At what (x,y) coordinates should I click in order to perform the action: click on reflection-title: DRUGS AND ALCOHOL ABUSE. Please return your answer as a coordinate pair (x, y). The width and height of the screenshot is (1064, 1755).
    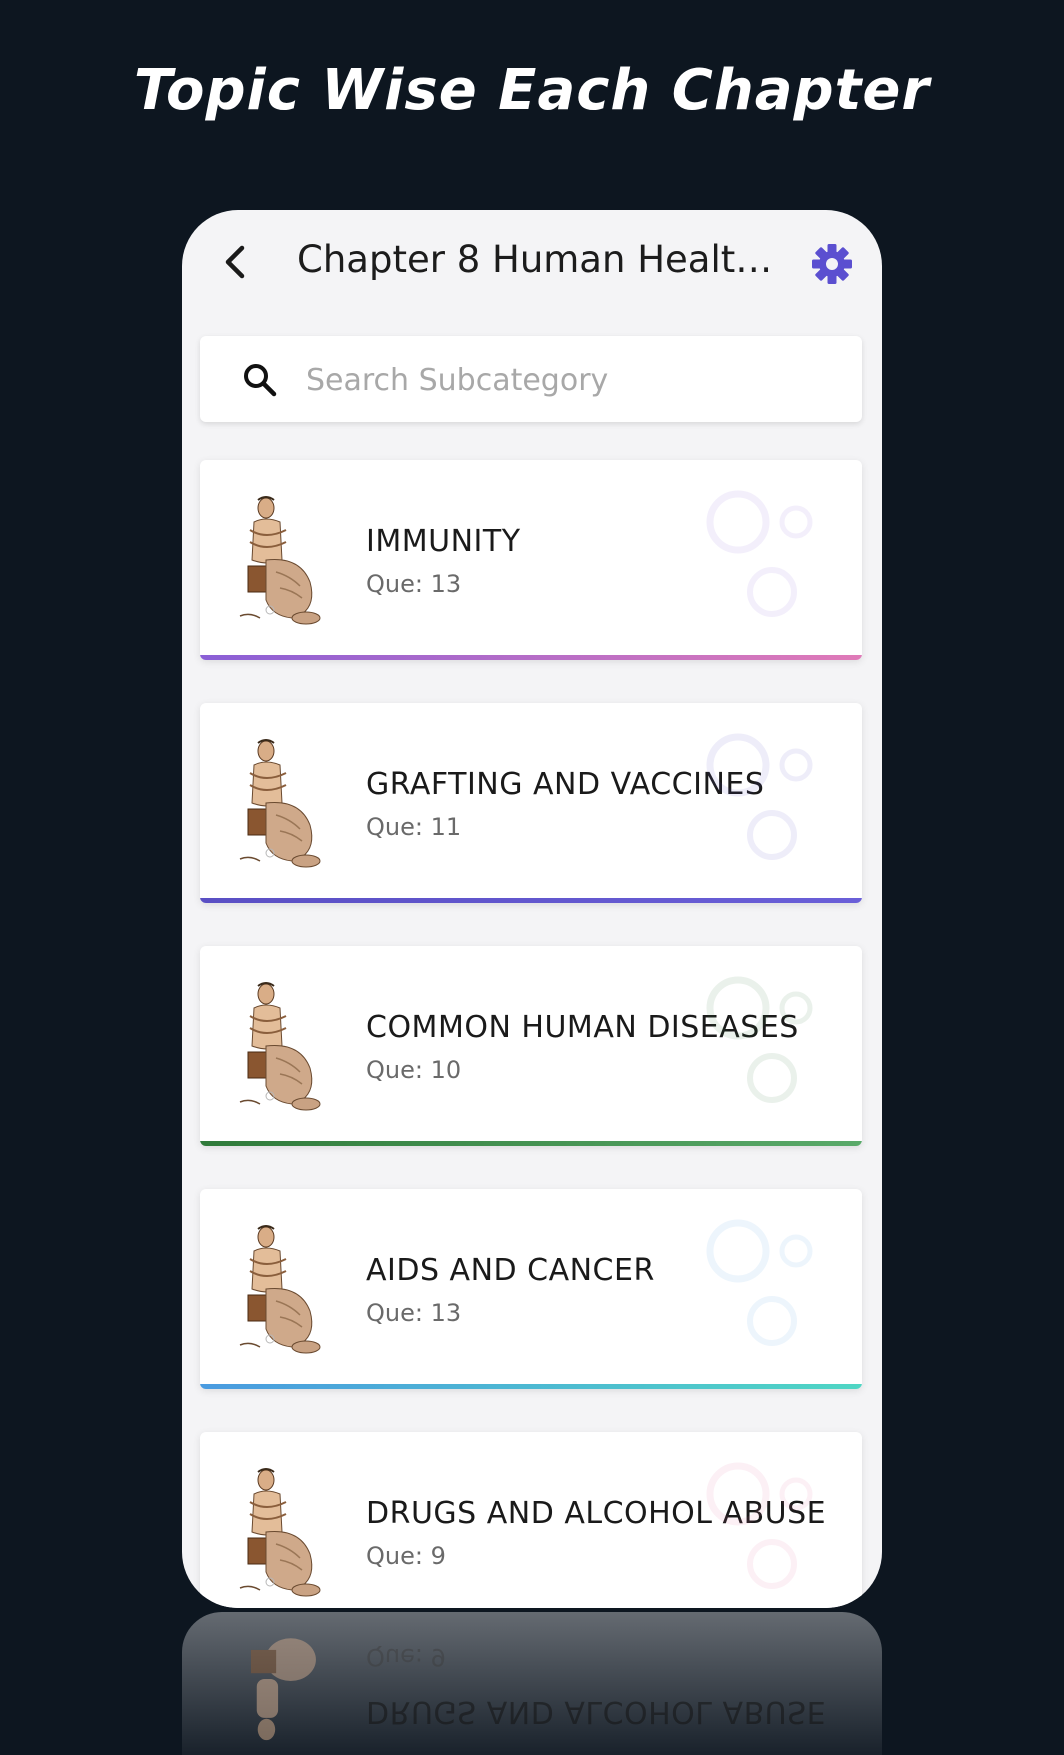
    Looking at the image, I should click on (596, 1711).